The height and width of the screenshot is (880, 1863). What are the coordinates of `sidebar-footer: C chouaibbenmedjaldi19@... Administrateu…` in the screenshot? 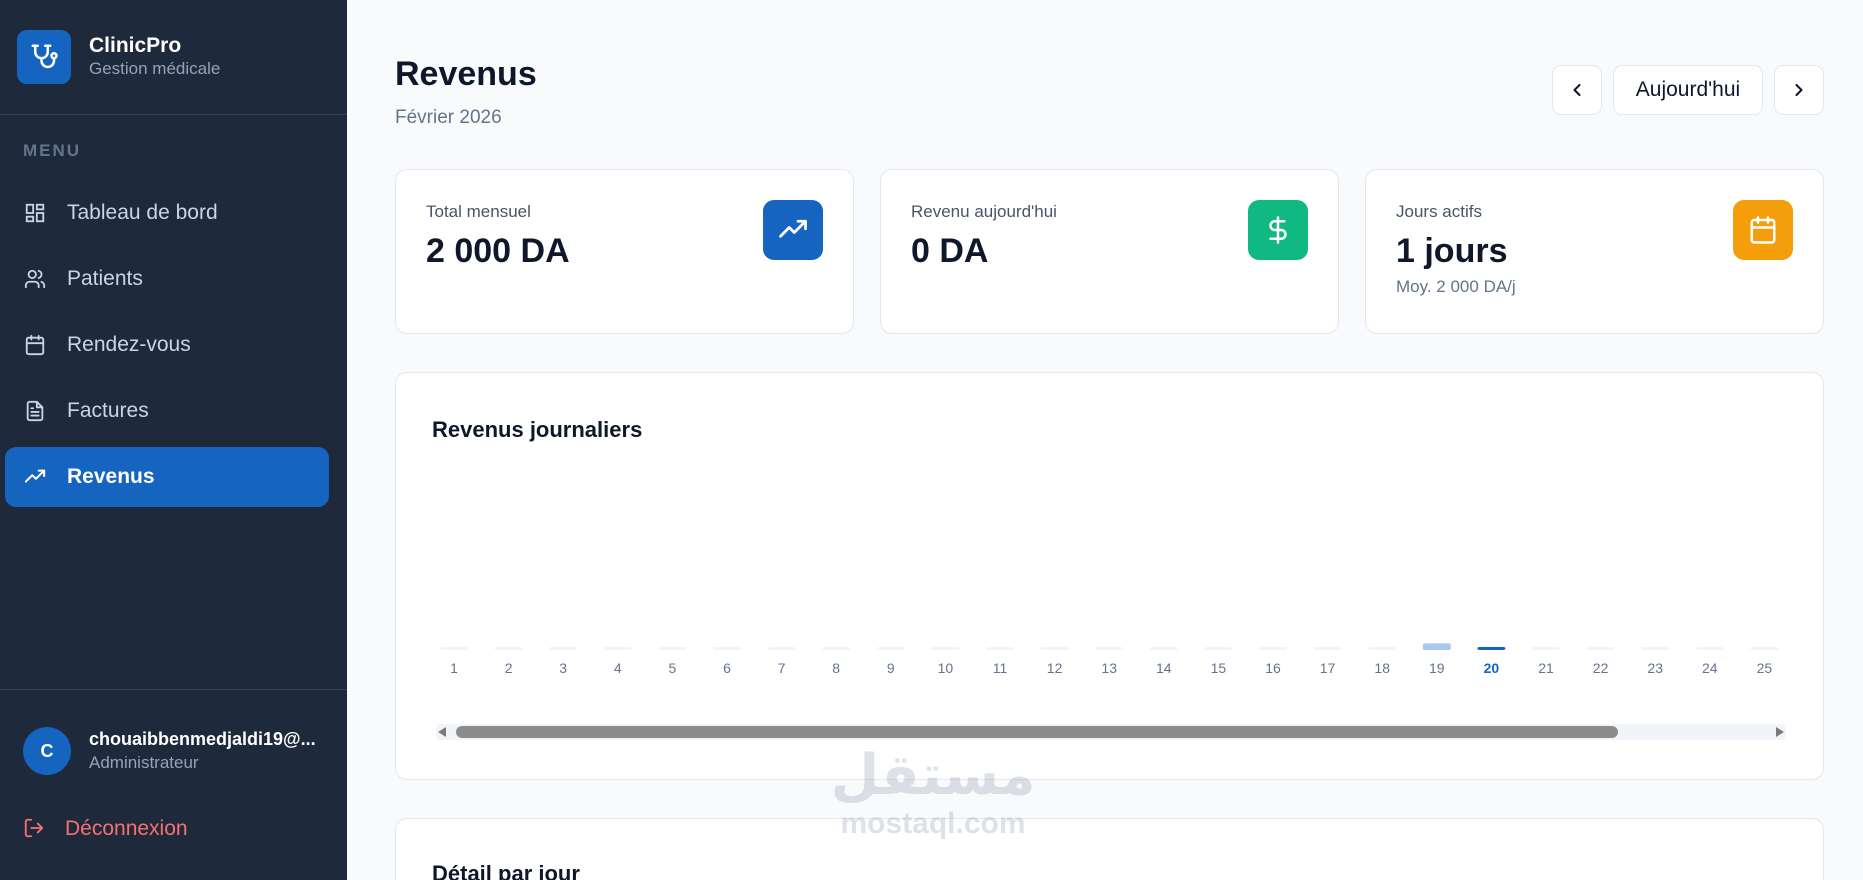 It's located at (173, 784).